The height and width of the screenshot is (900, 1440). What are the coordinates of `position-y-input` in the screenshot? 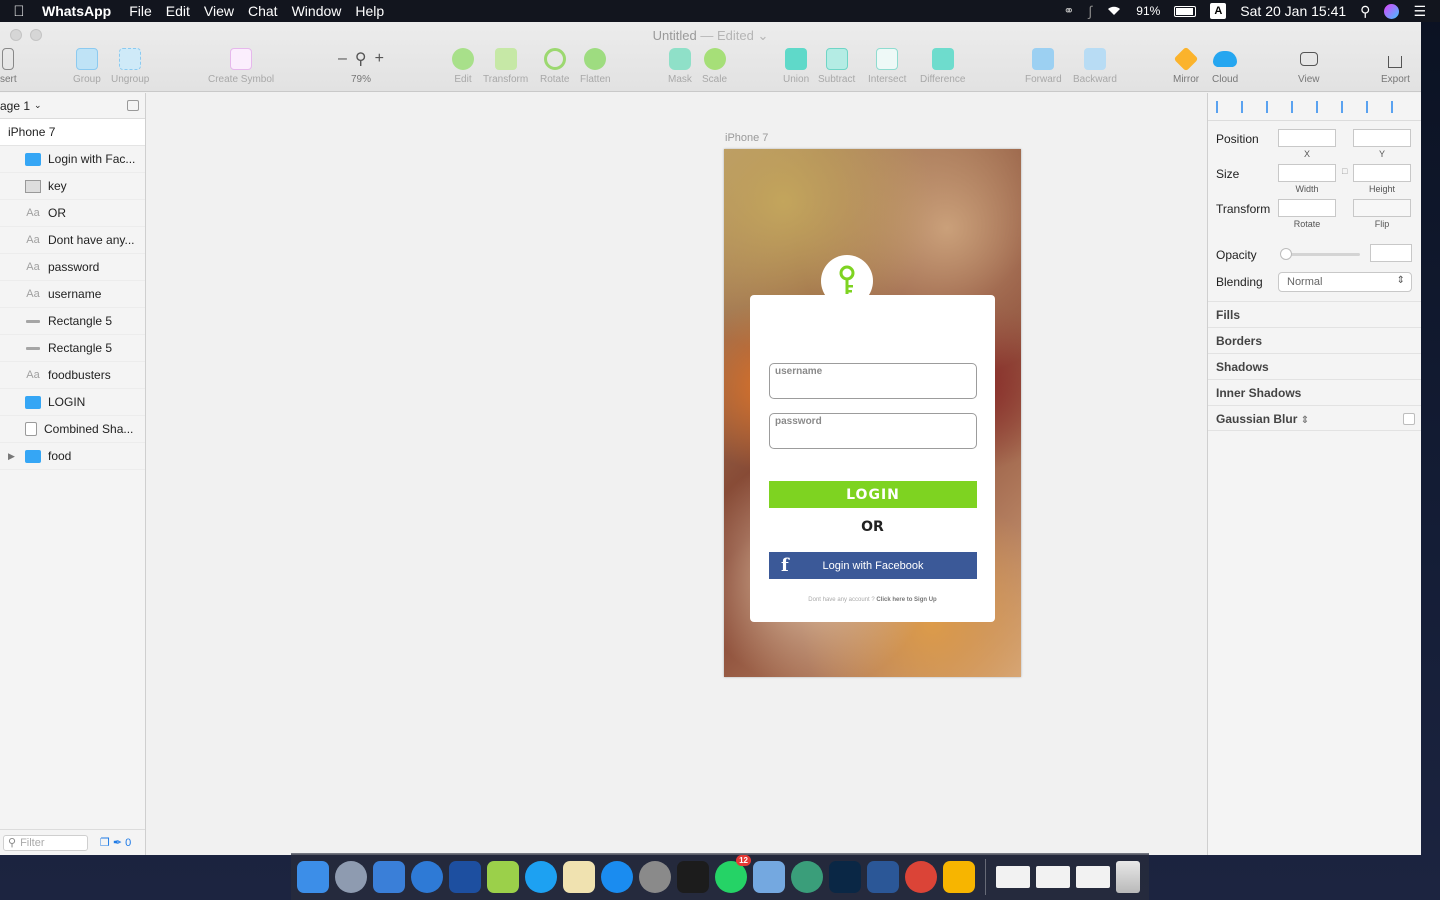 It's located at (1382, 138).